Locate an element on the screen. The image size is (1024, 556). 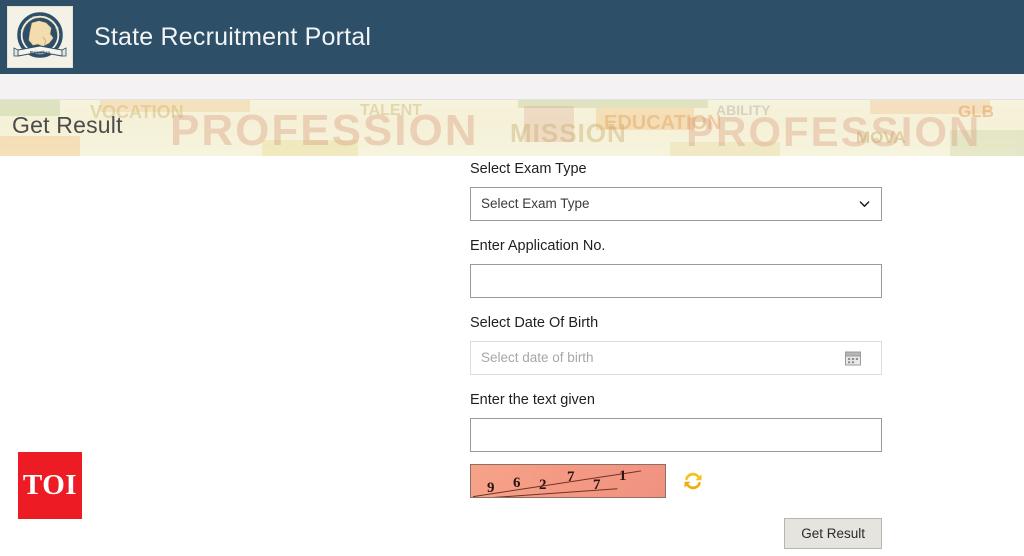
captcha-digit: 1 is located at coordinates (623, 475).